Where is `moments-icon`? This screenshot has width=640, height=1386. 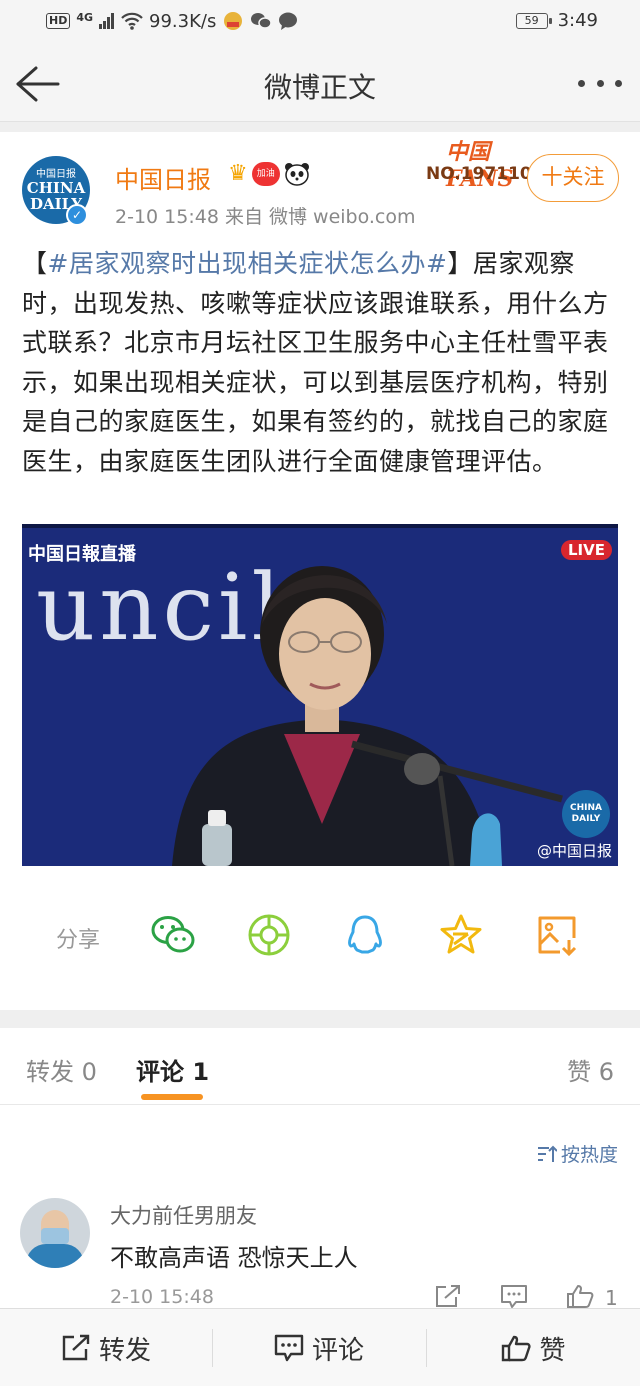
moments-icon is located at coordinates (269, 935).